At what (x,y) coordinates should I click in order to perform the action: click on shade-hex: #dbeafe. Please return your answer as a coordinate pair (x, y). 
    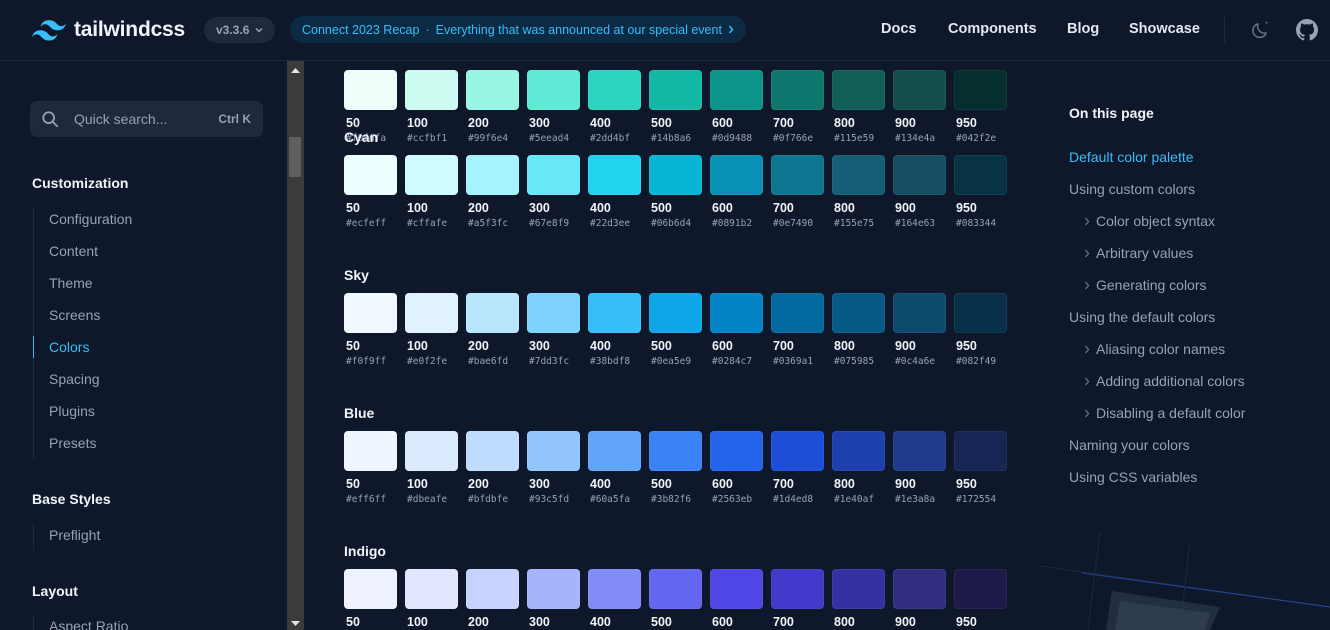
    Looking at the image, I should click on (427, 499).